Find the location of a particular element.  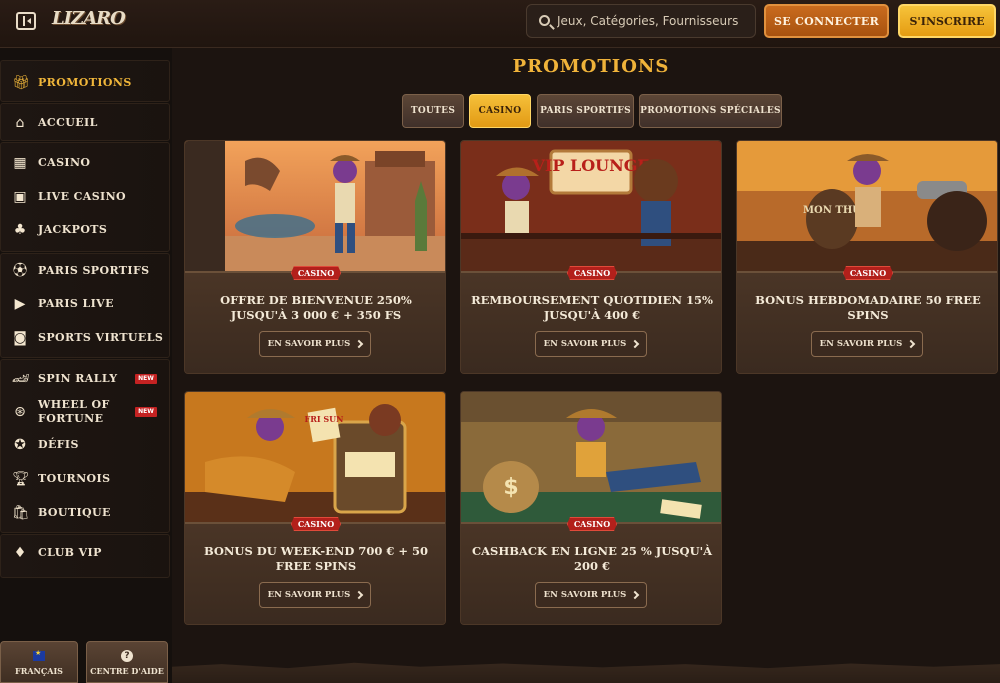

help-icon: ? is located at coordinates (127, 656).